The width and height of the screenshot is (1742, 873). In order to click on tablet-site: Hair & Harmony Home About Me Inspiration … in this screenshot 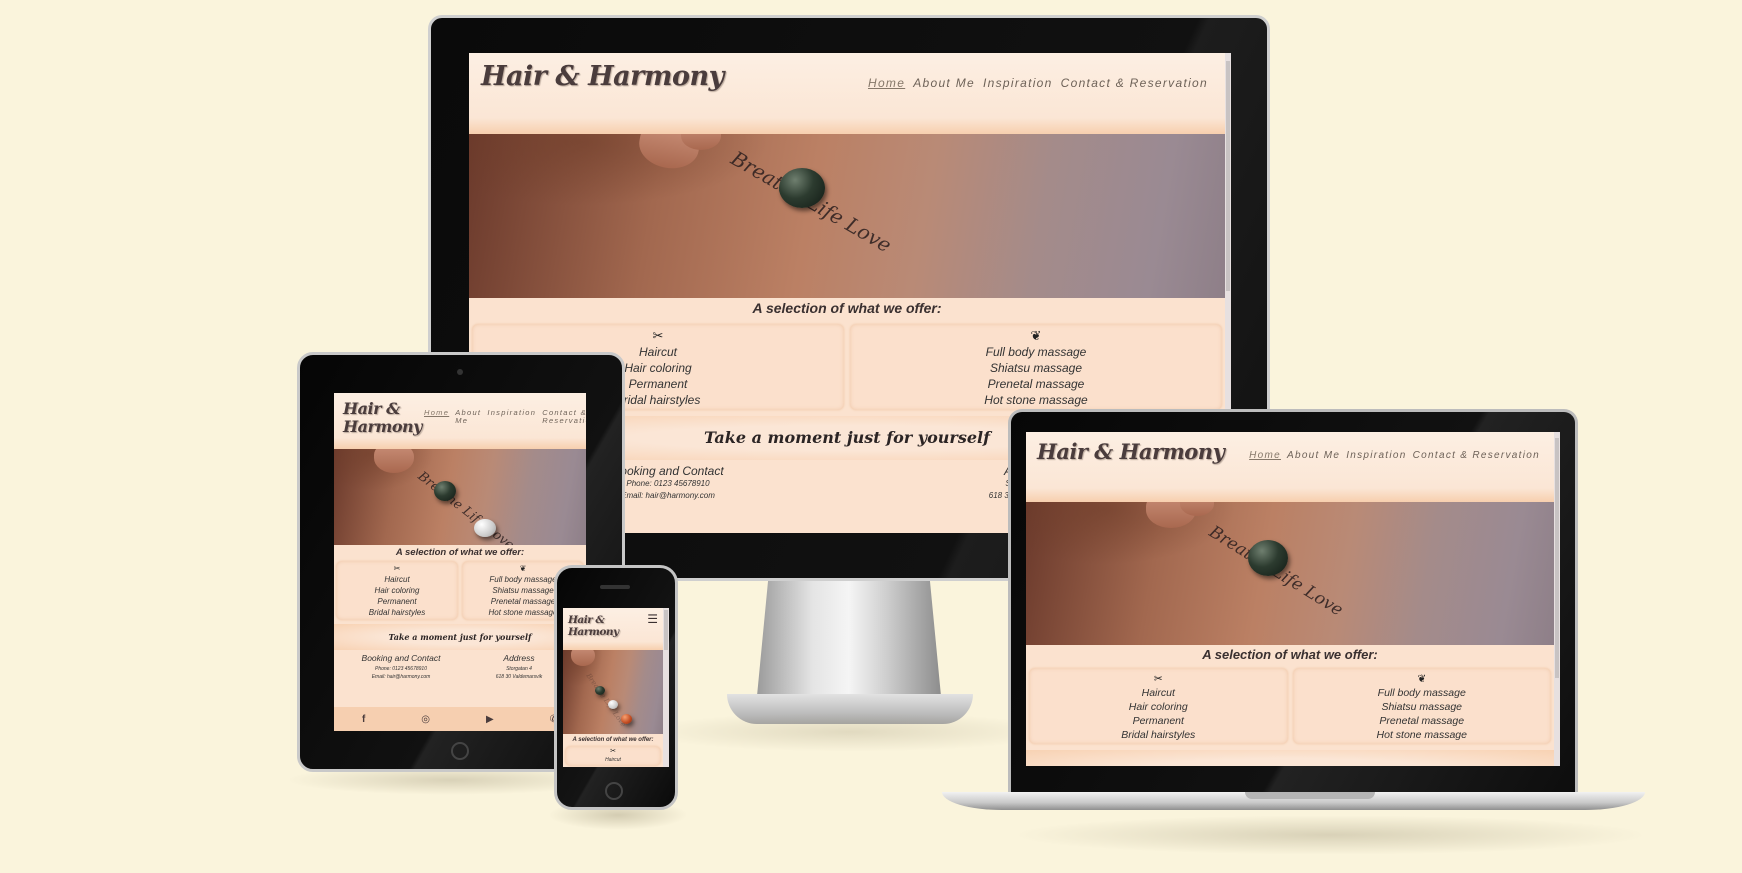, I will do `click(460, 562)`.